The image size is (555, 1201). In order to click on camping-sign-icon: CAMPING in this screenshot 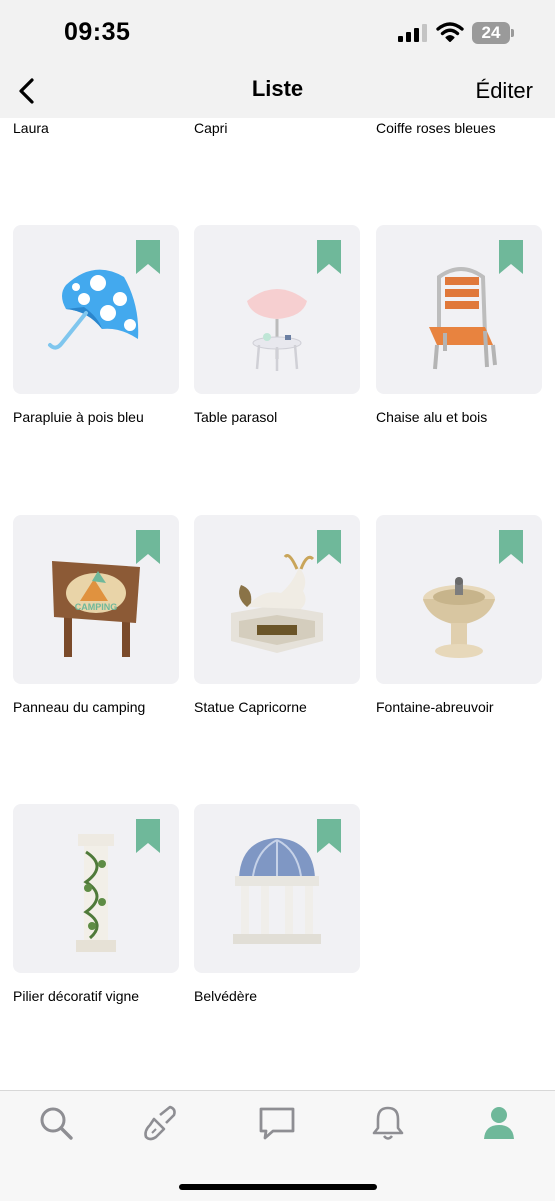, I will do `click(96, 609)`.